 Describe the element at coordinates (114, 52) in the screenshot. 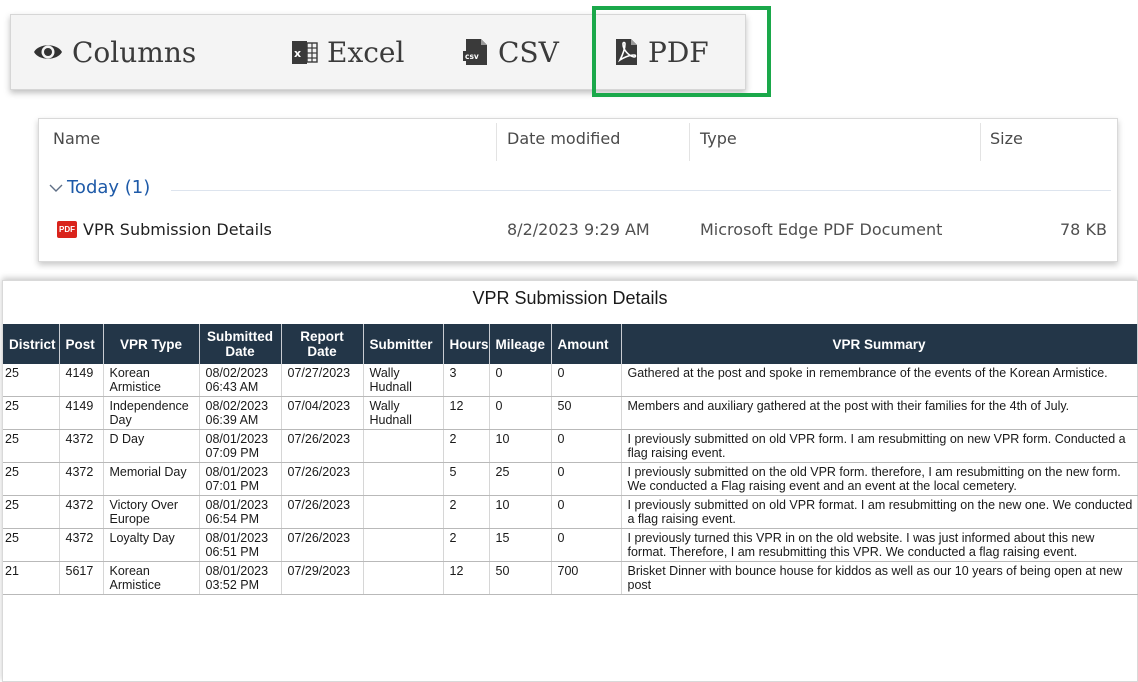

I see `columns-button: Columns` at that location.